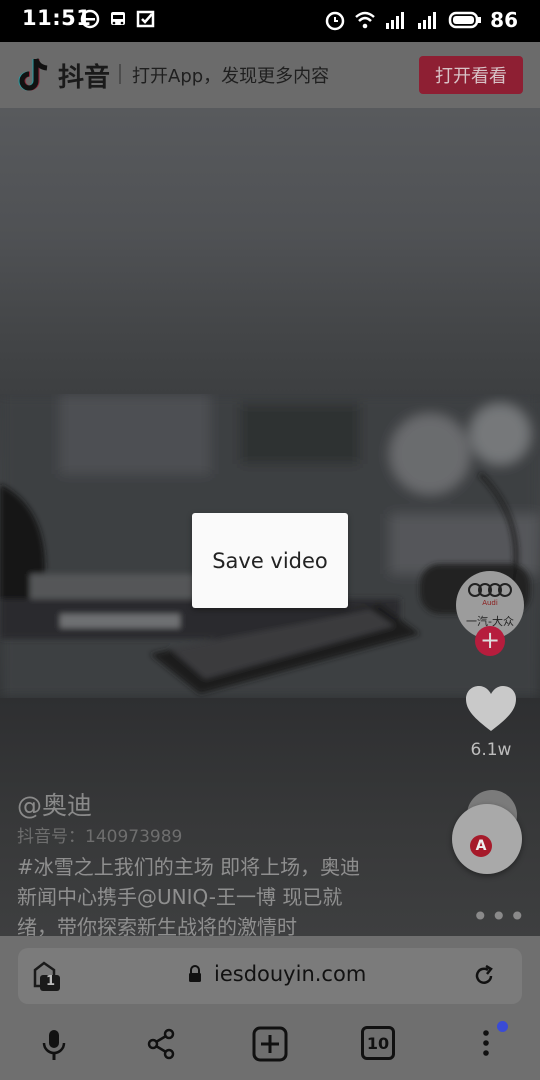 This screenshot has height=1080, width=540. I want to click on bus-icon, so click(118, 18).